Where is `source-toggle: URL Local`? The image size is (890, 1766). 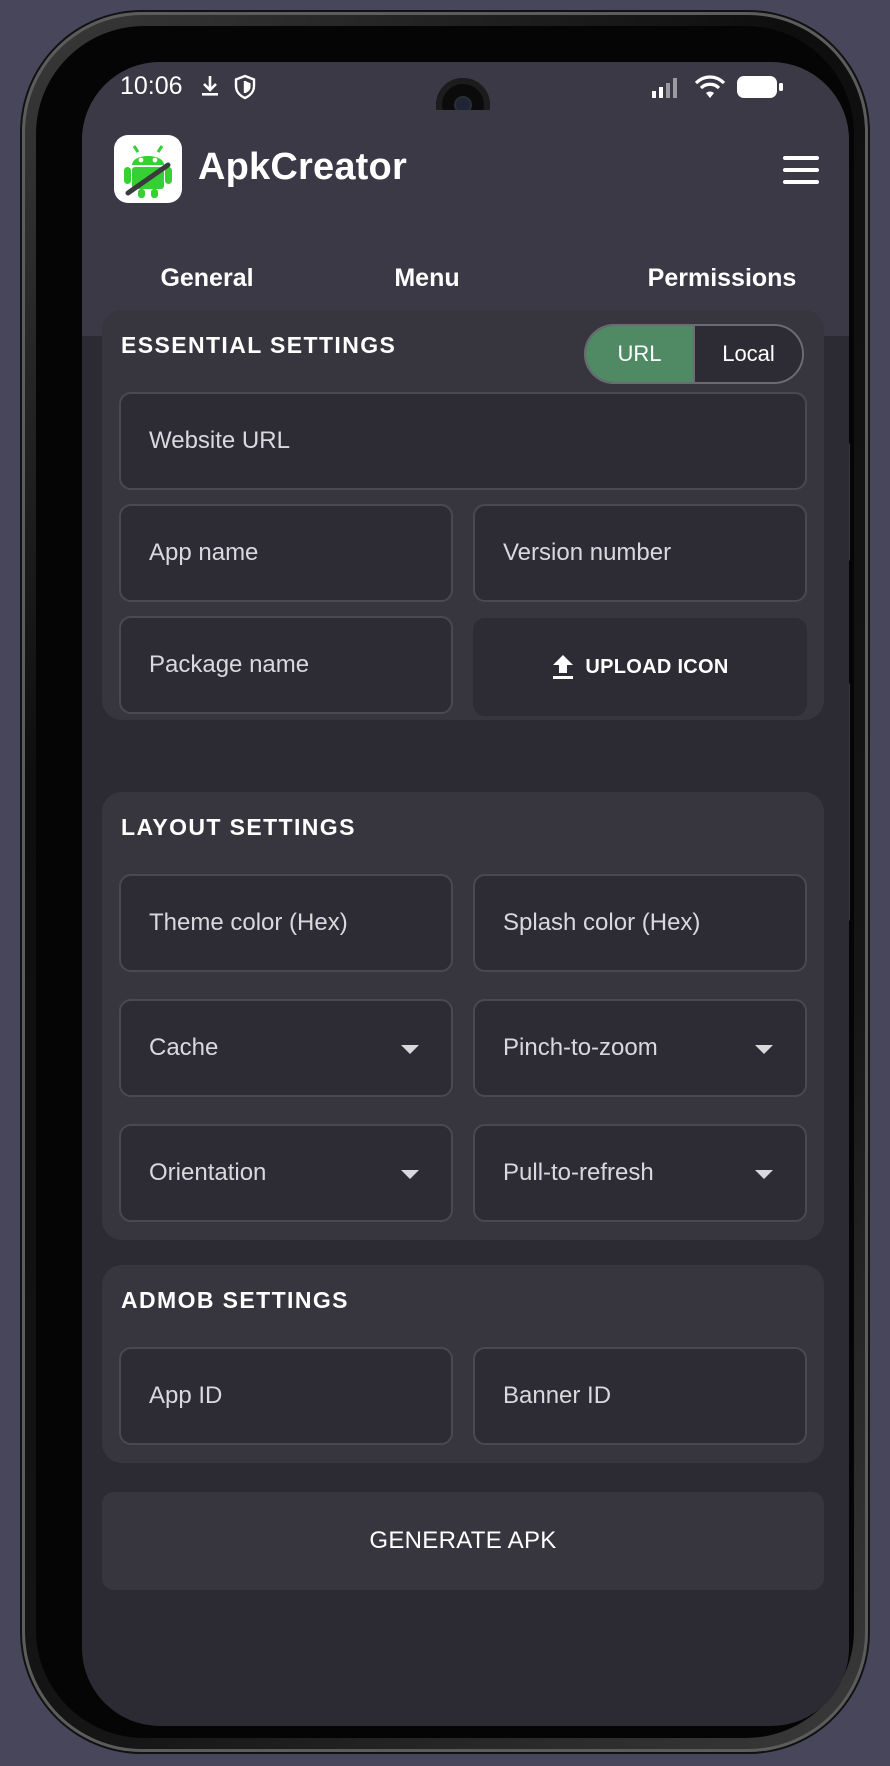
source-toggle: URL Local is located at coordinates (694, 354).